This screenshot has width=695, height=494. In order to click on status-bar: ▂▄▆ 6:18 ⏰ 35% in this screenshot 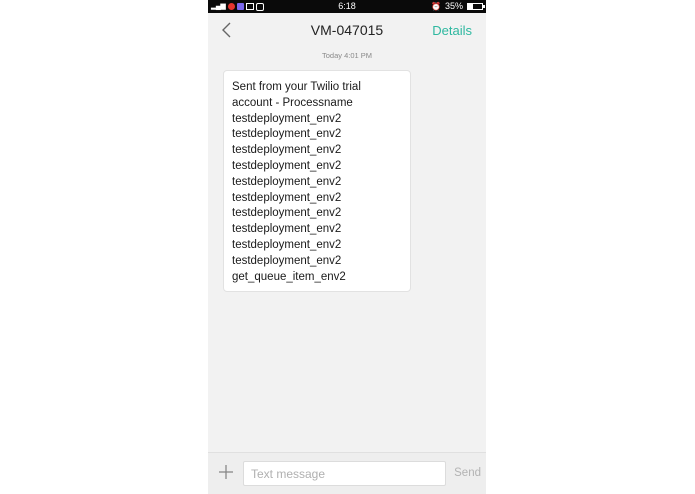, I will do `click(347, 6)`.